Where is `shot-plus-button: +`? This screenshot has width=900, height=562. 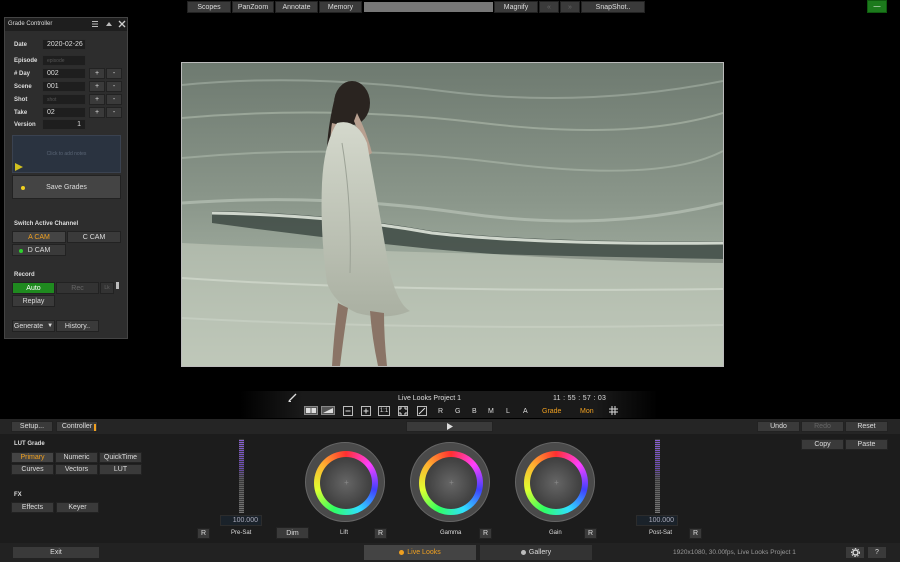
shot-plus-button: + is located at coordinates (97, 99).